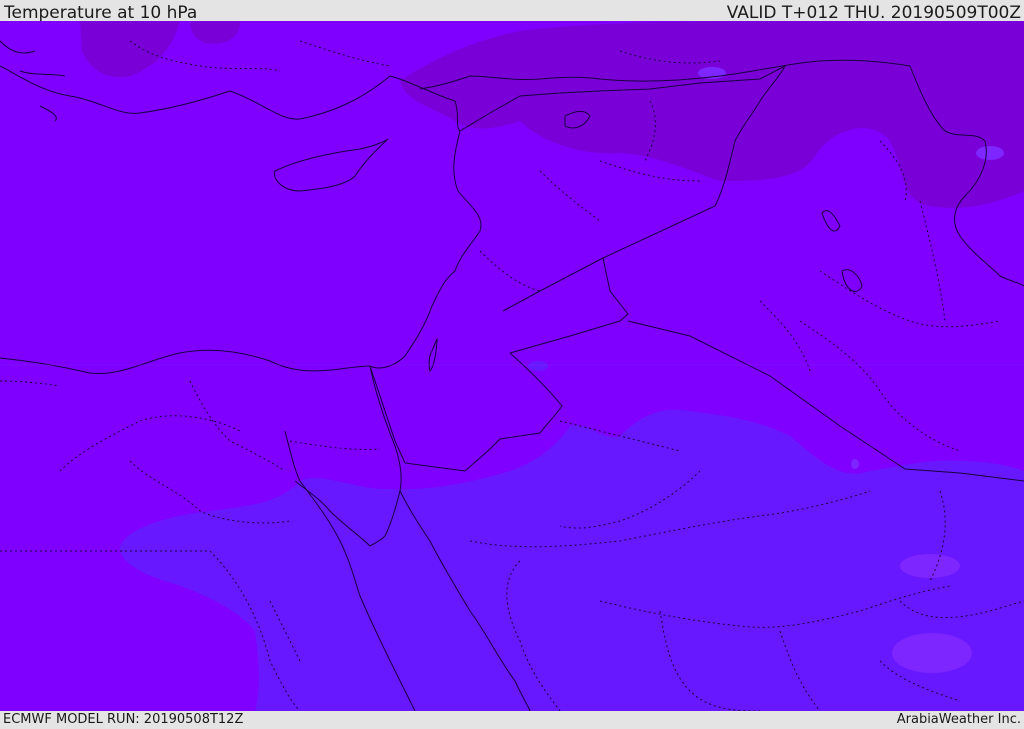  Describe the element at coordinates (873, 13) in the screenshot. I see `valid-time-label: VALID T+012 THU. 20190509T00Z` at that location.